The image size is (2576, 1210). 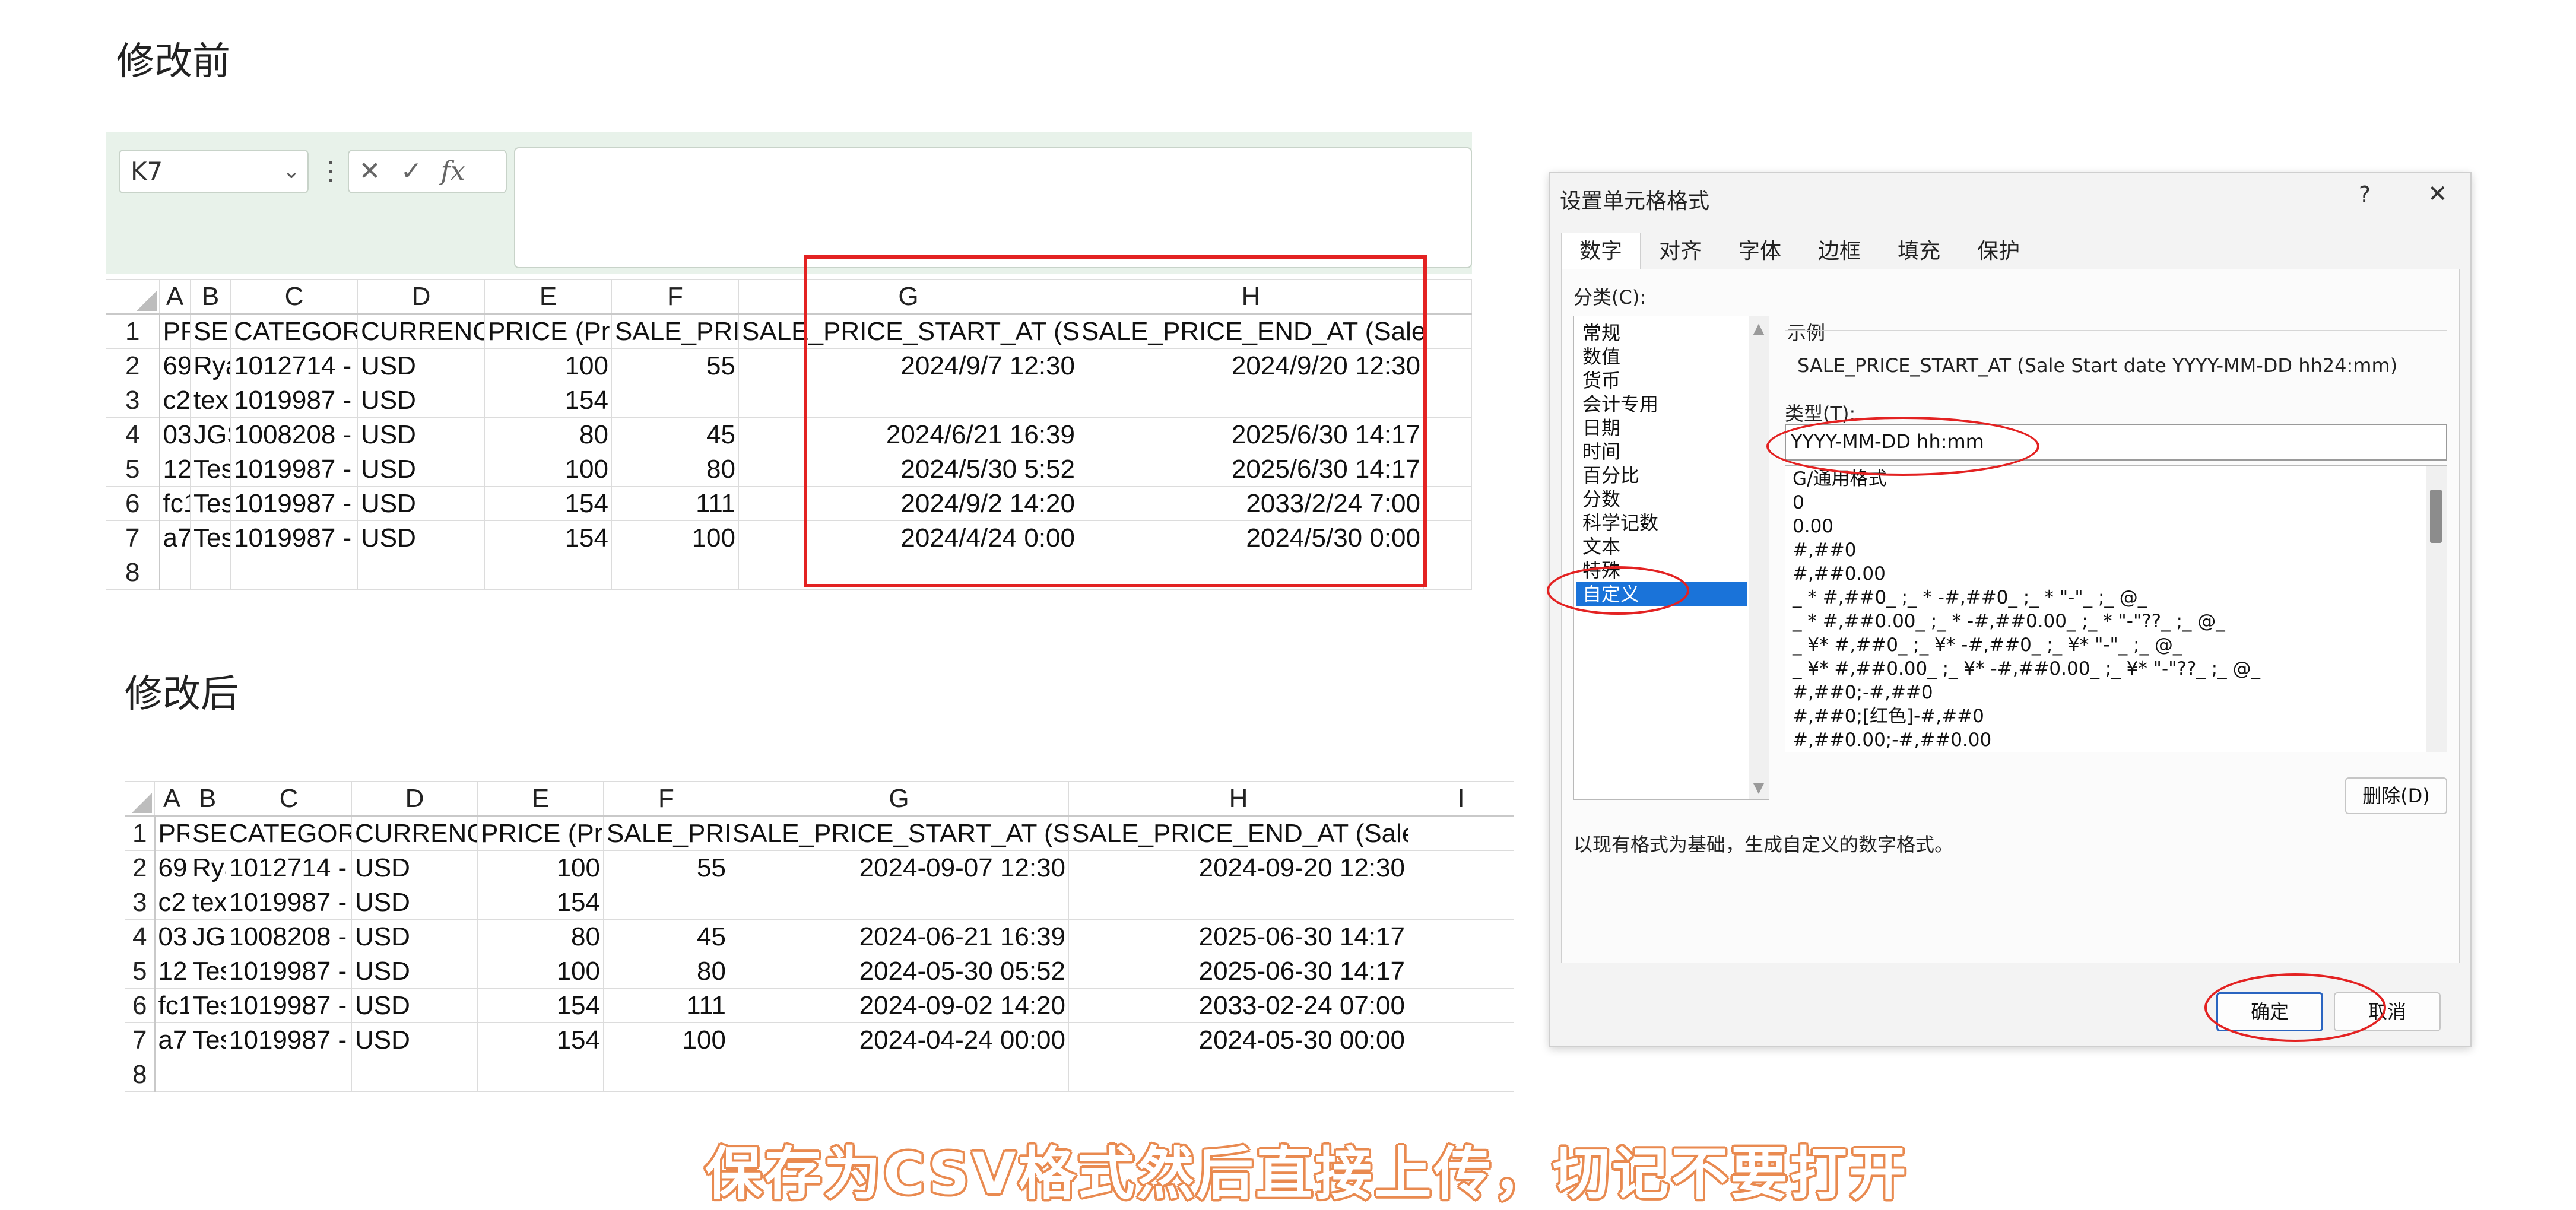 I want to click on cell: PR, so click(x=175, y=331).